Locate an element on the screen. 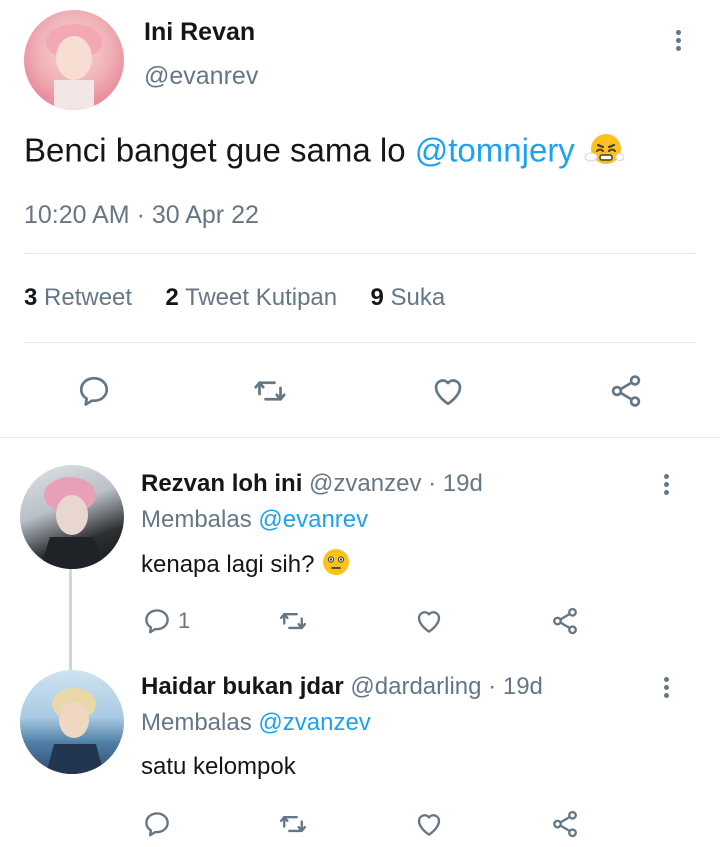 The width and height of the screenshot is (720, 847). reply-1-retweet-icon is located at coordinates (293, 621).